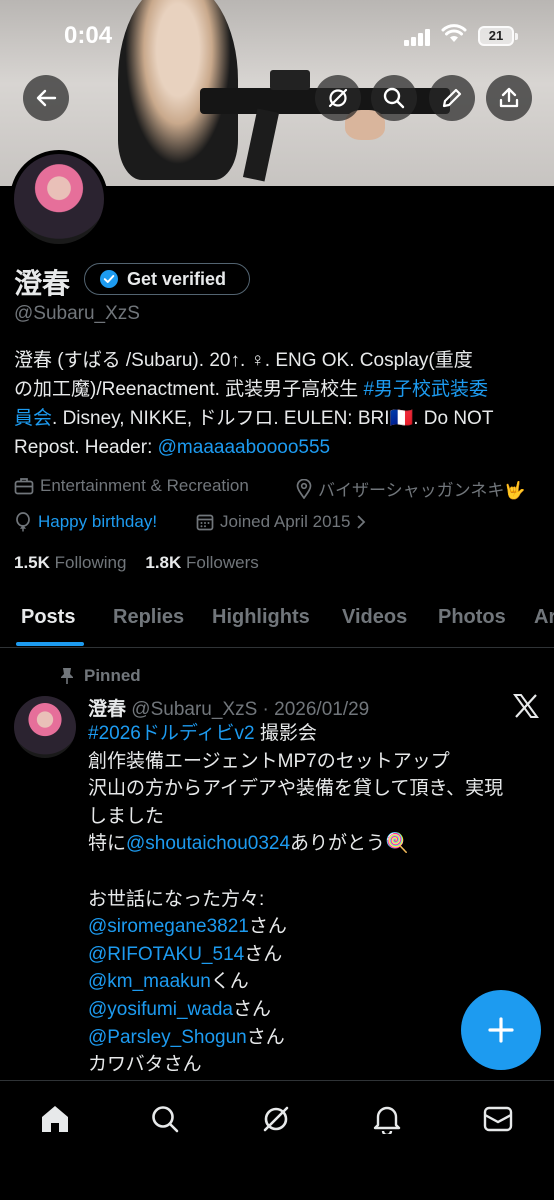 This screenshot has width=554, height=1200. Describe the element at coordinates (42, 283) in the screenshot. I see `display-name: 澄春` at that location.